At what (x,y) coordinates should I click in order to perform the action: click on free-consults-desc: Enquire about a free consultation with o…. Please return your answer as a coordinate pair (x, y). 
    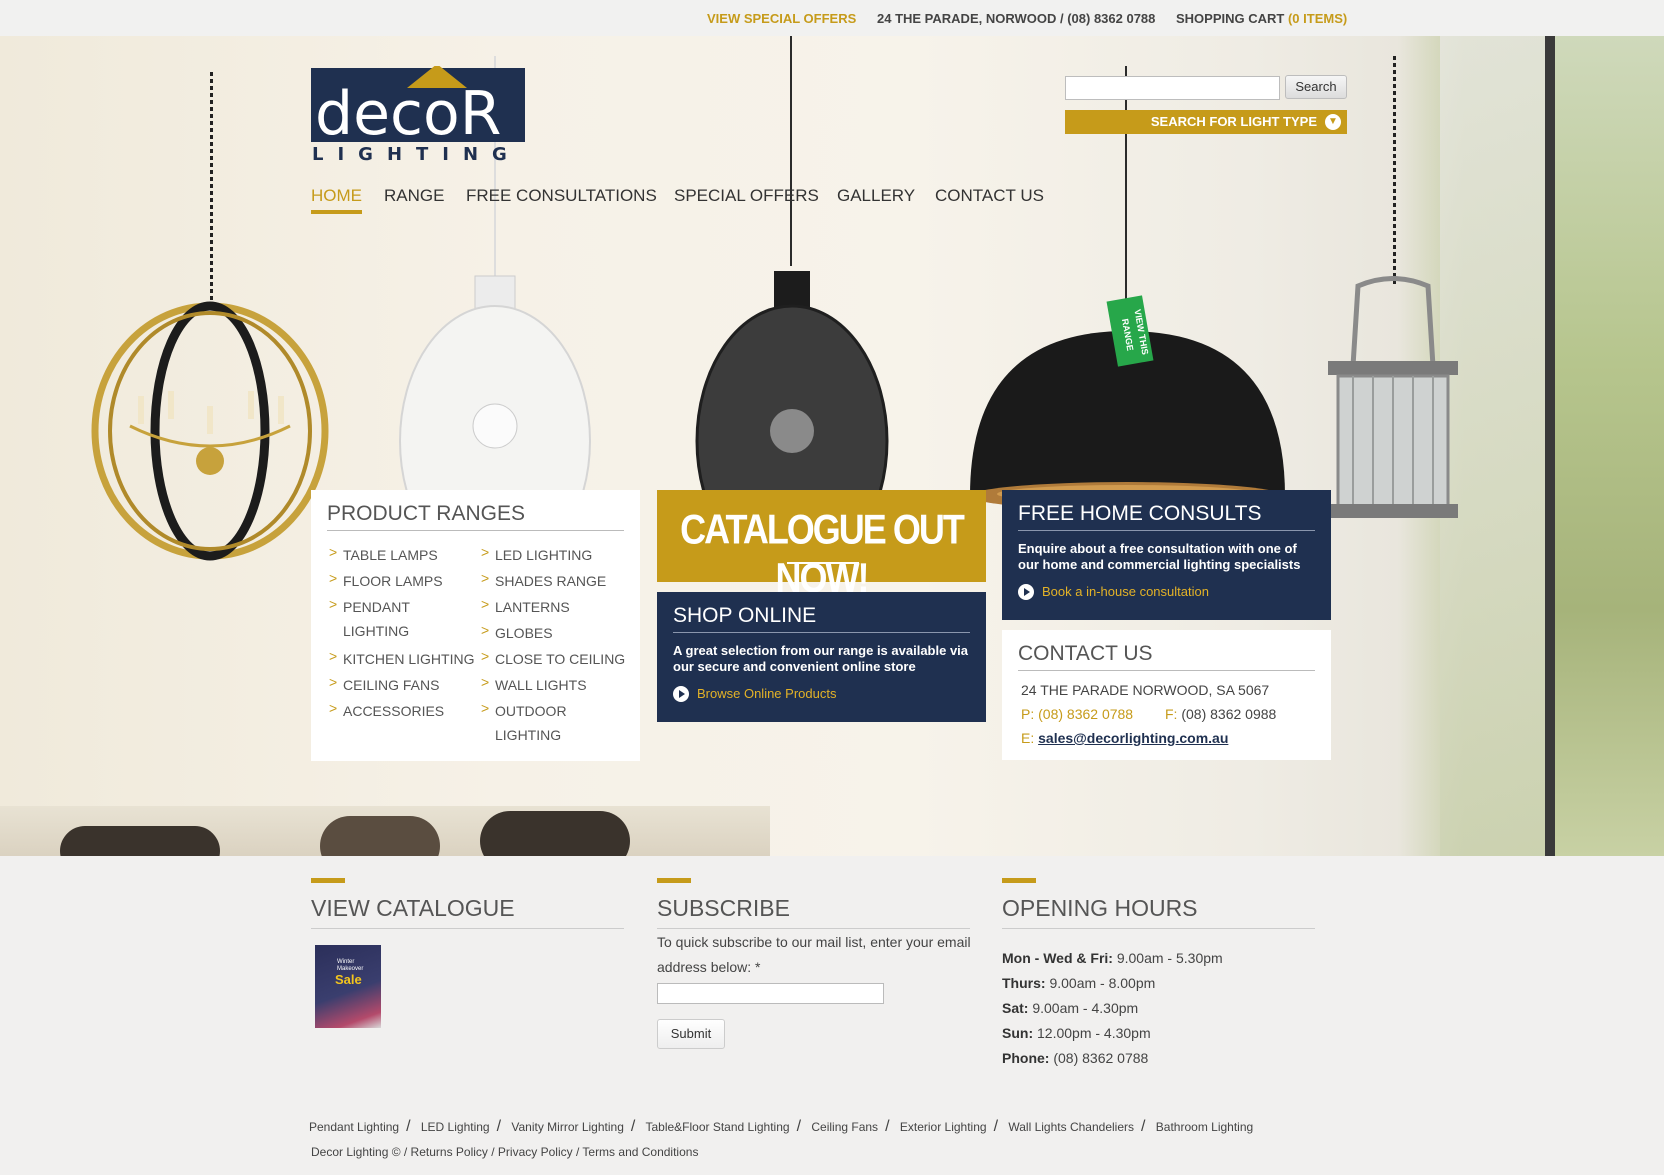
    Looking at the image, I should click on (1159, 556).